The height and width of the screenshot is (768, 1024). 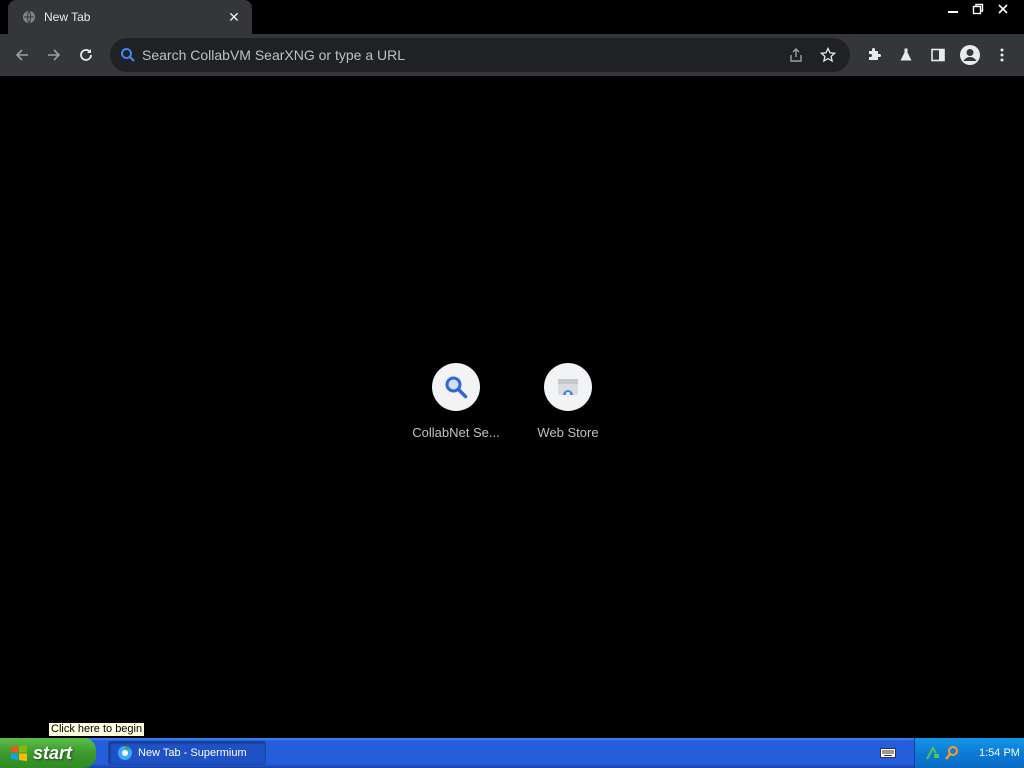 I want to click on windows-flag-icon, so click(x=19, y=753).